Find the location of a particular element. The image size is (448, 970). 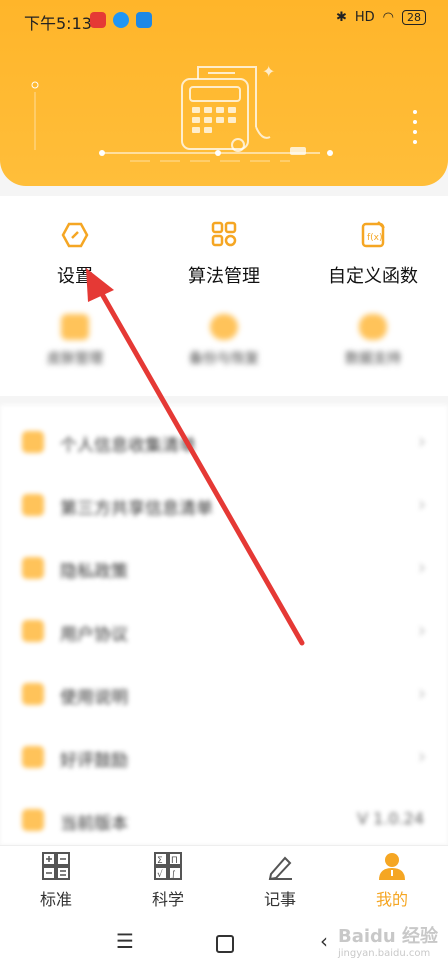

tab-mine: 我的 is located at coordinates (392, 881).